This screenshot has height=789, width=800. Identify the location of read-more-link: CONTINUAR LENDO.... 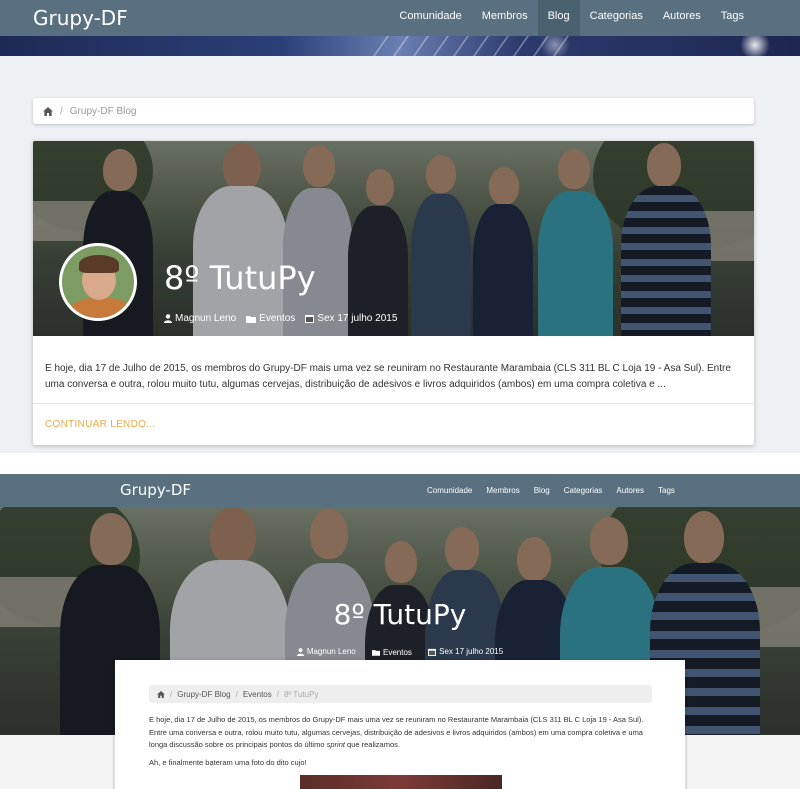
(100, 424).